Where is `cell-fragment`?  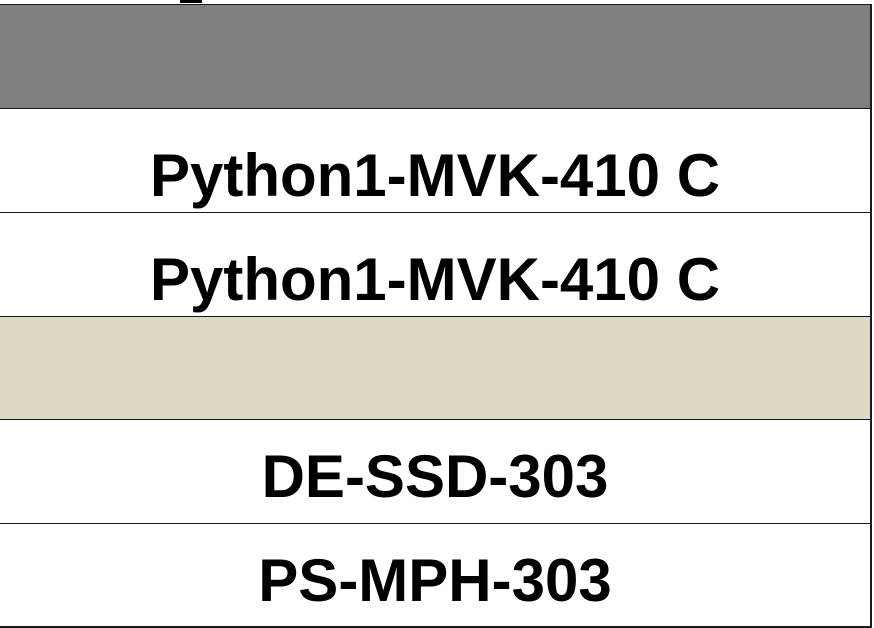
cell-fragment is located at coordinates (191, 1).